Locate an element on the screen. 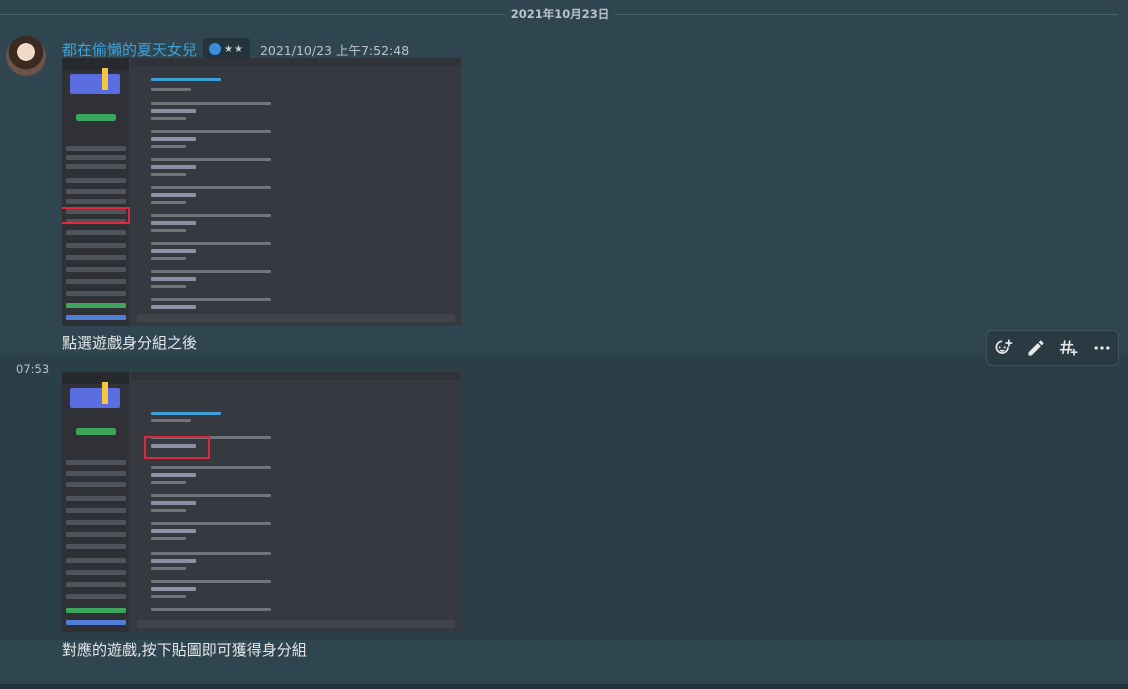 The height and width of the screenshot is (689, 1128). user-badge: ★★ is located at coordinates (226, 49).